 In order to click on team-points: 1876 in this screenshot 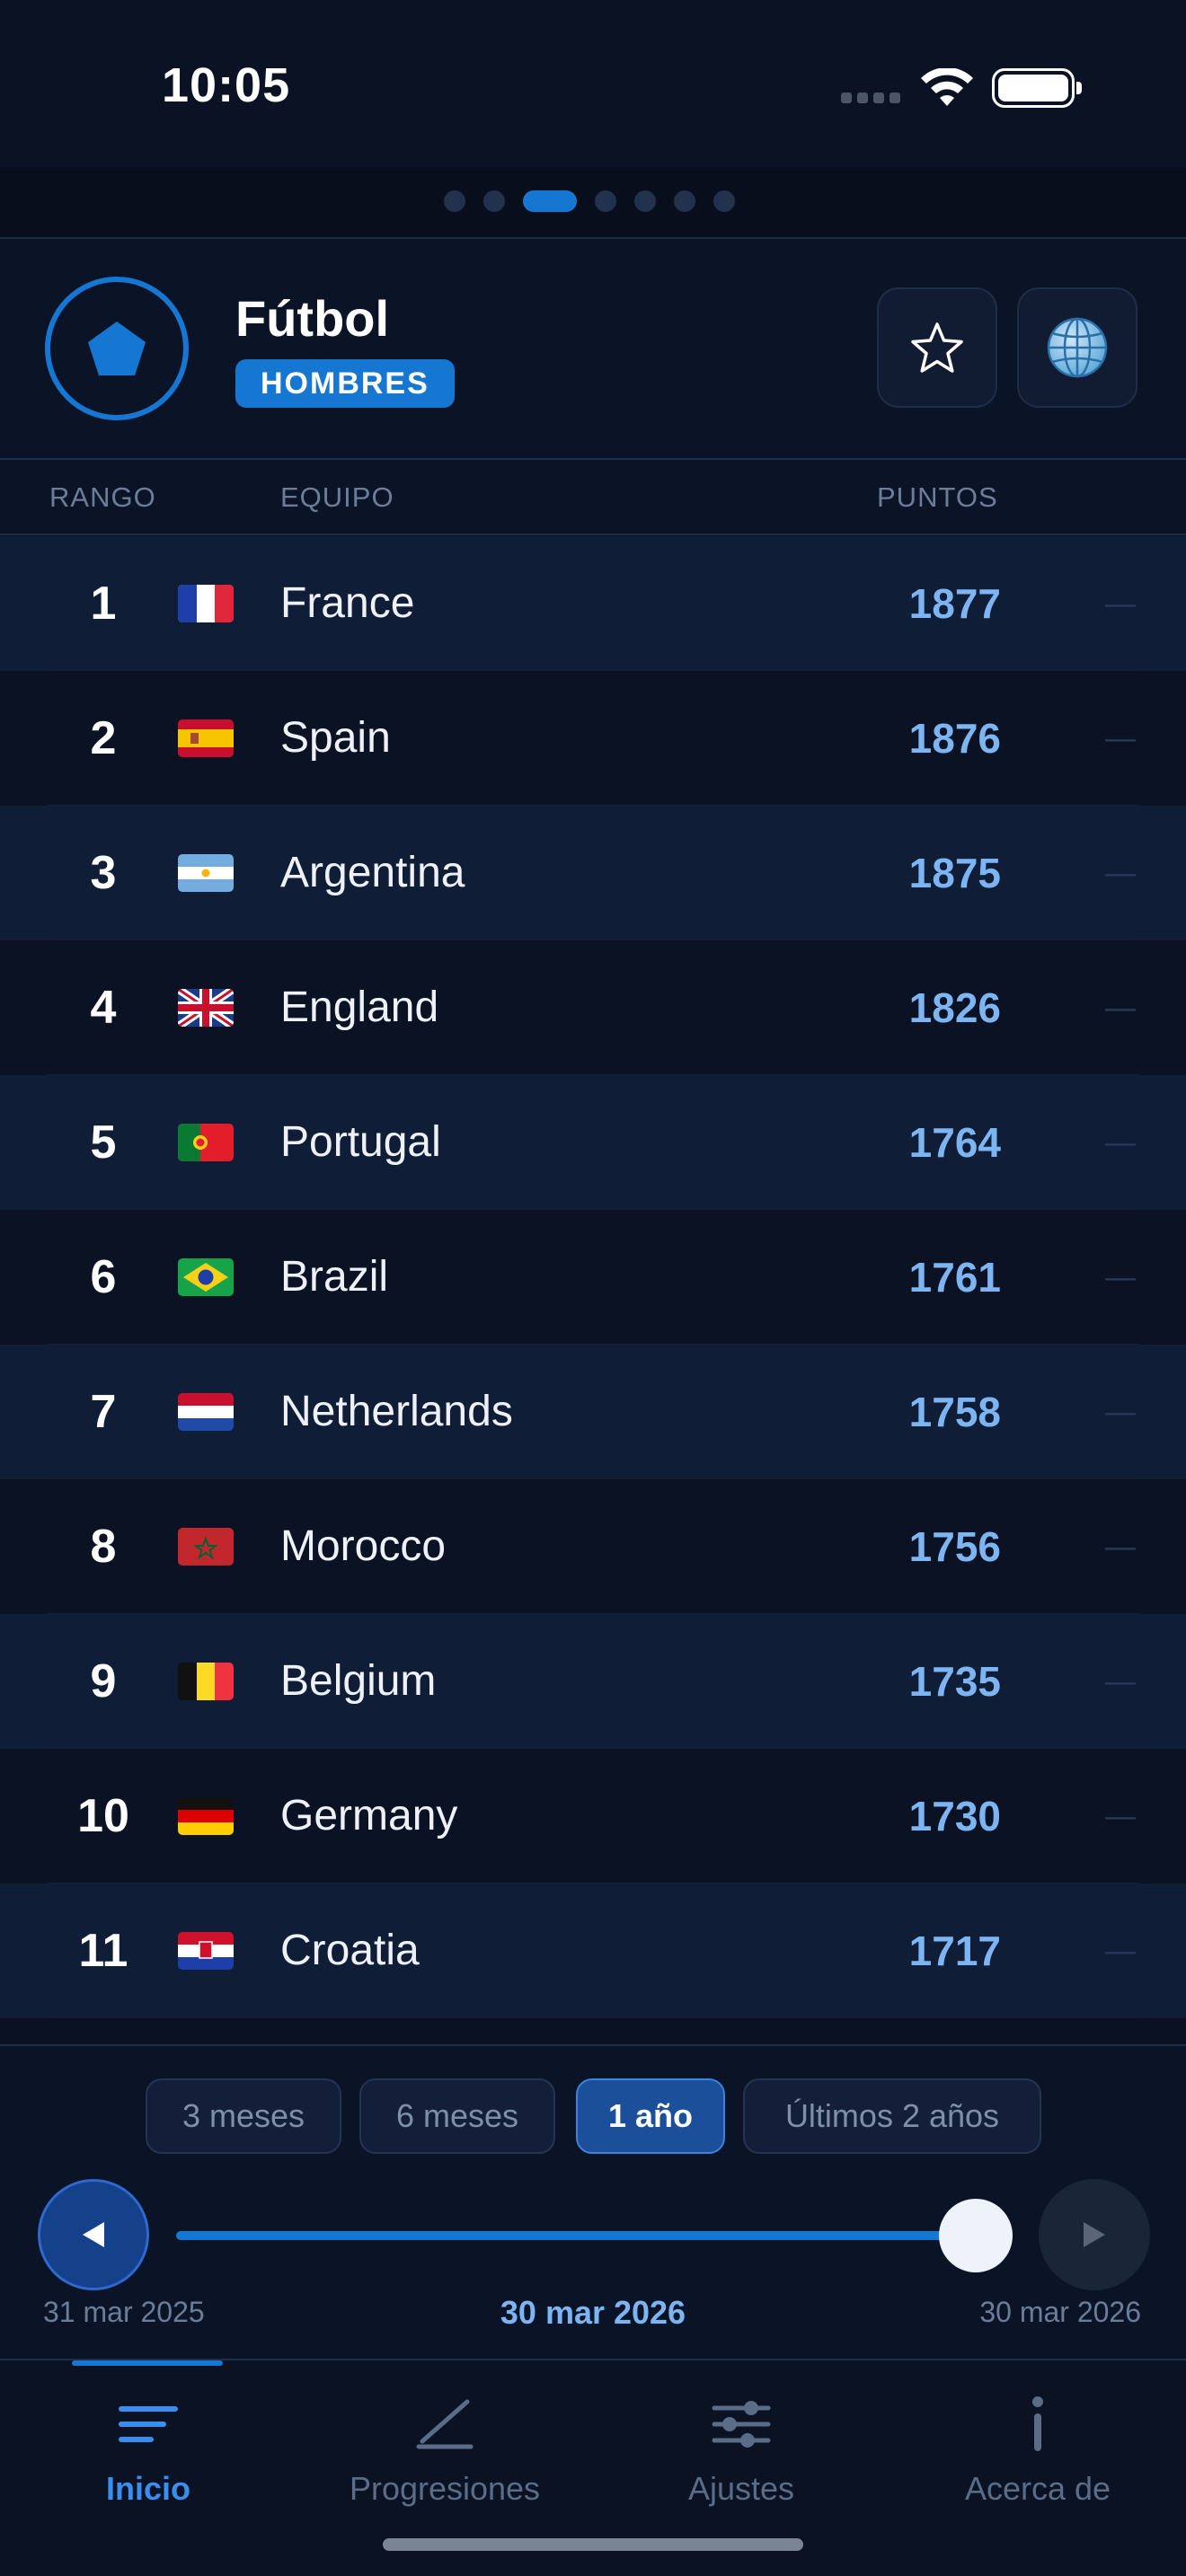, I will do `click(954, 738)`.